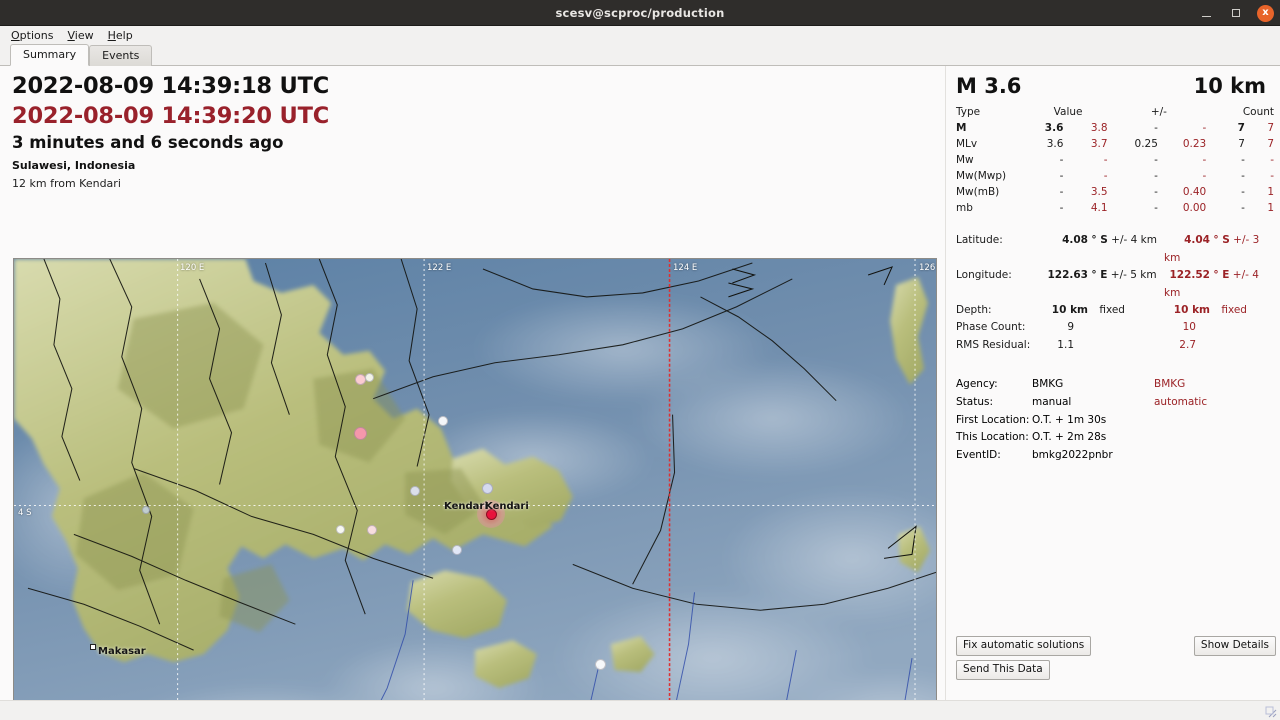  Describe the element at coordinates (1191, 310) in the screenshot. I see `depth-auto-value: 10 km` at that location.